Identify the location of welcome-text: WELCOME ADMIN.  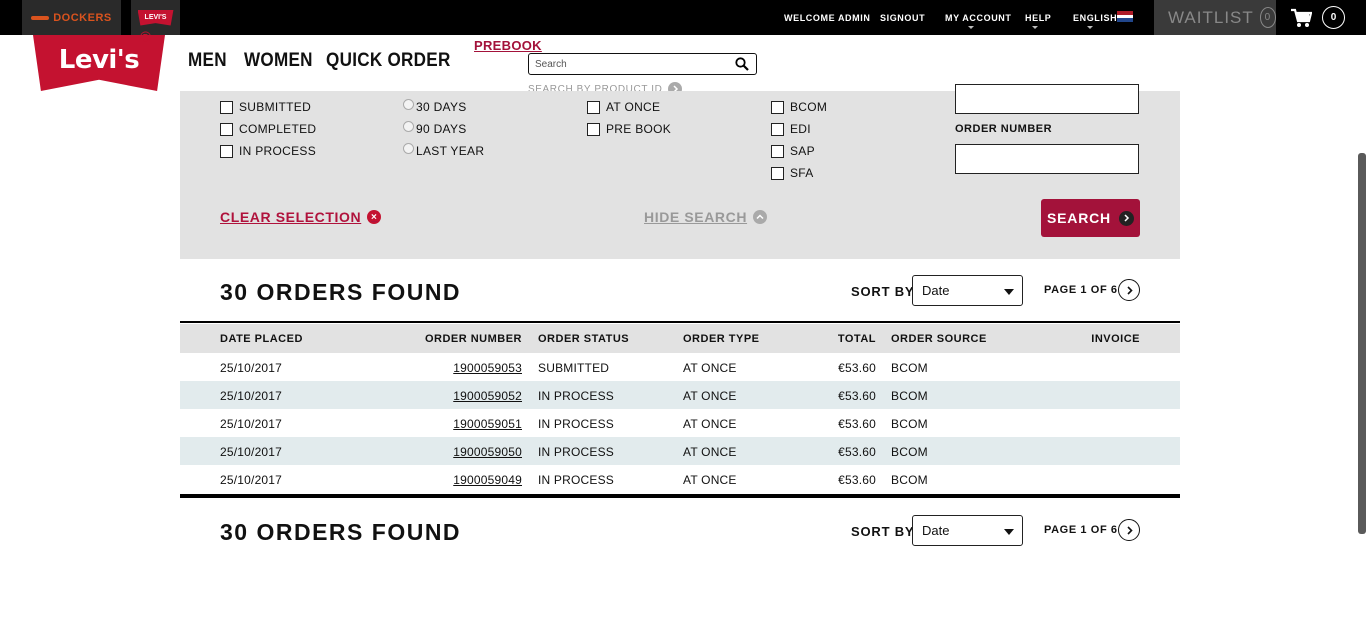
(827, 17).